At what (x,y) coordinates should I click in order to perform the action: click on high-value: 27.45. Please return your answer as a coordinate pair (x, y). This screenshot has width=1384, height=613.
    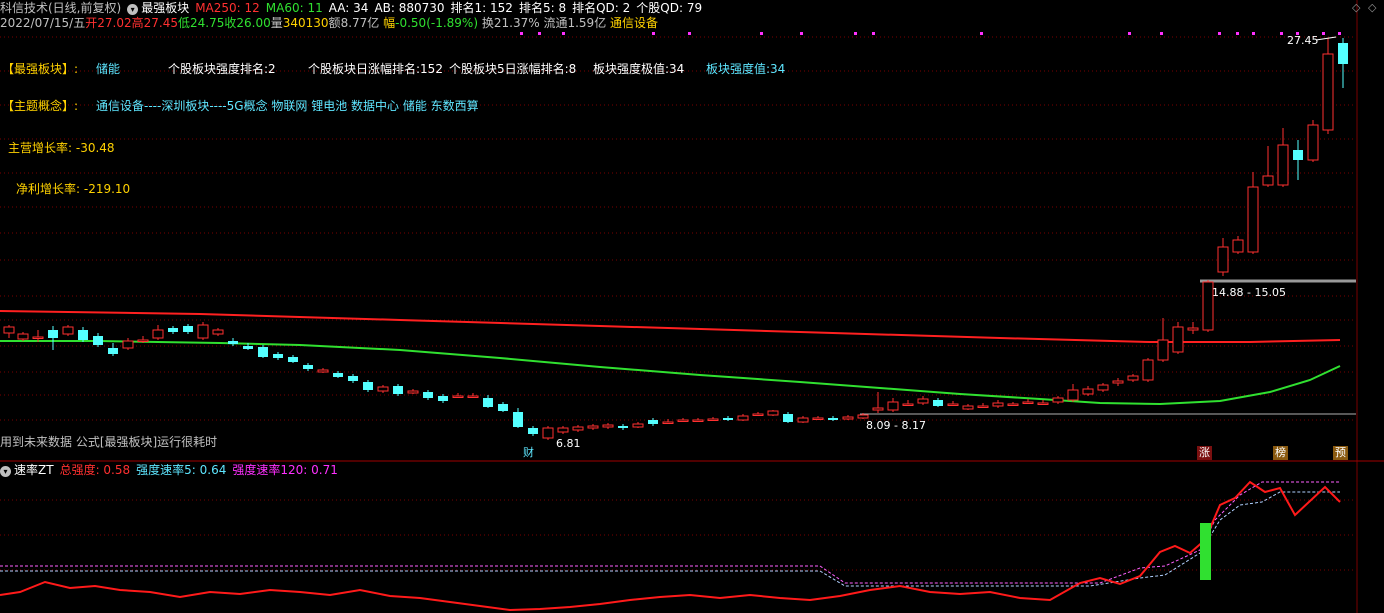
    Looking at the image, I should click on (160, 23).